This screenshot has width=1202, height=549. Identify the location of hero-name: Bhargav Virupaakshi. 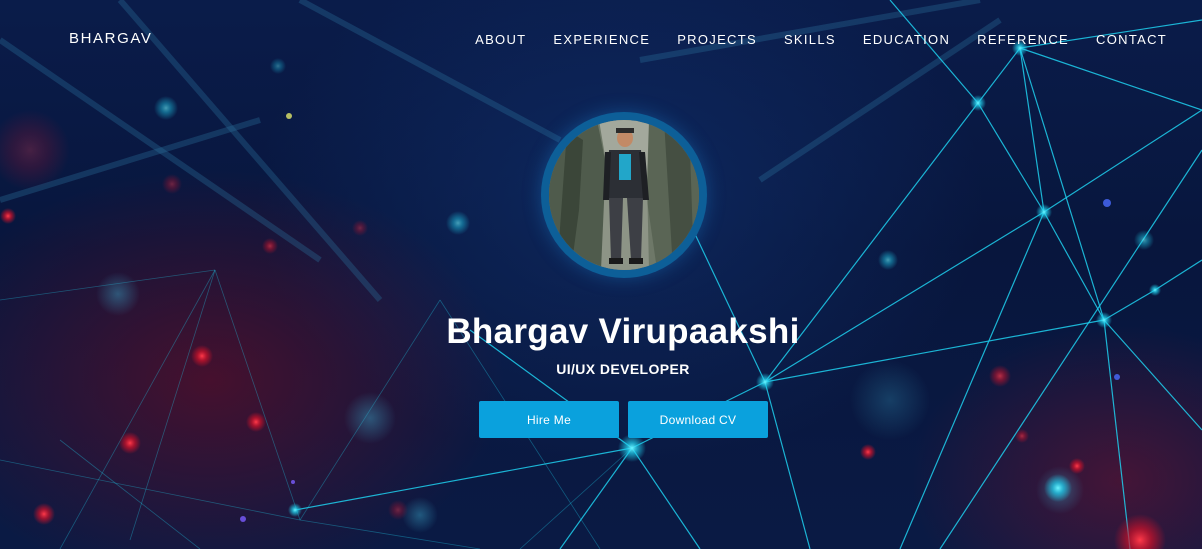
(623, 331).